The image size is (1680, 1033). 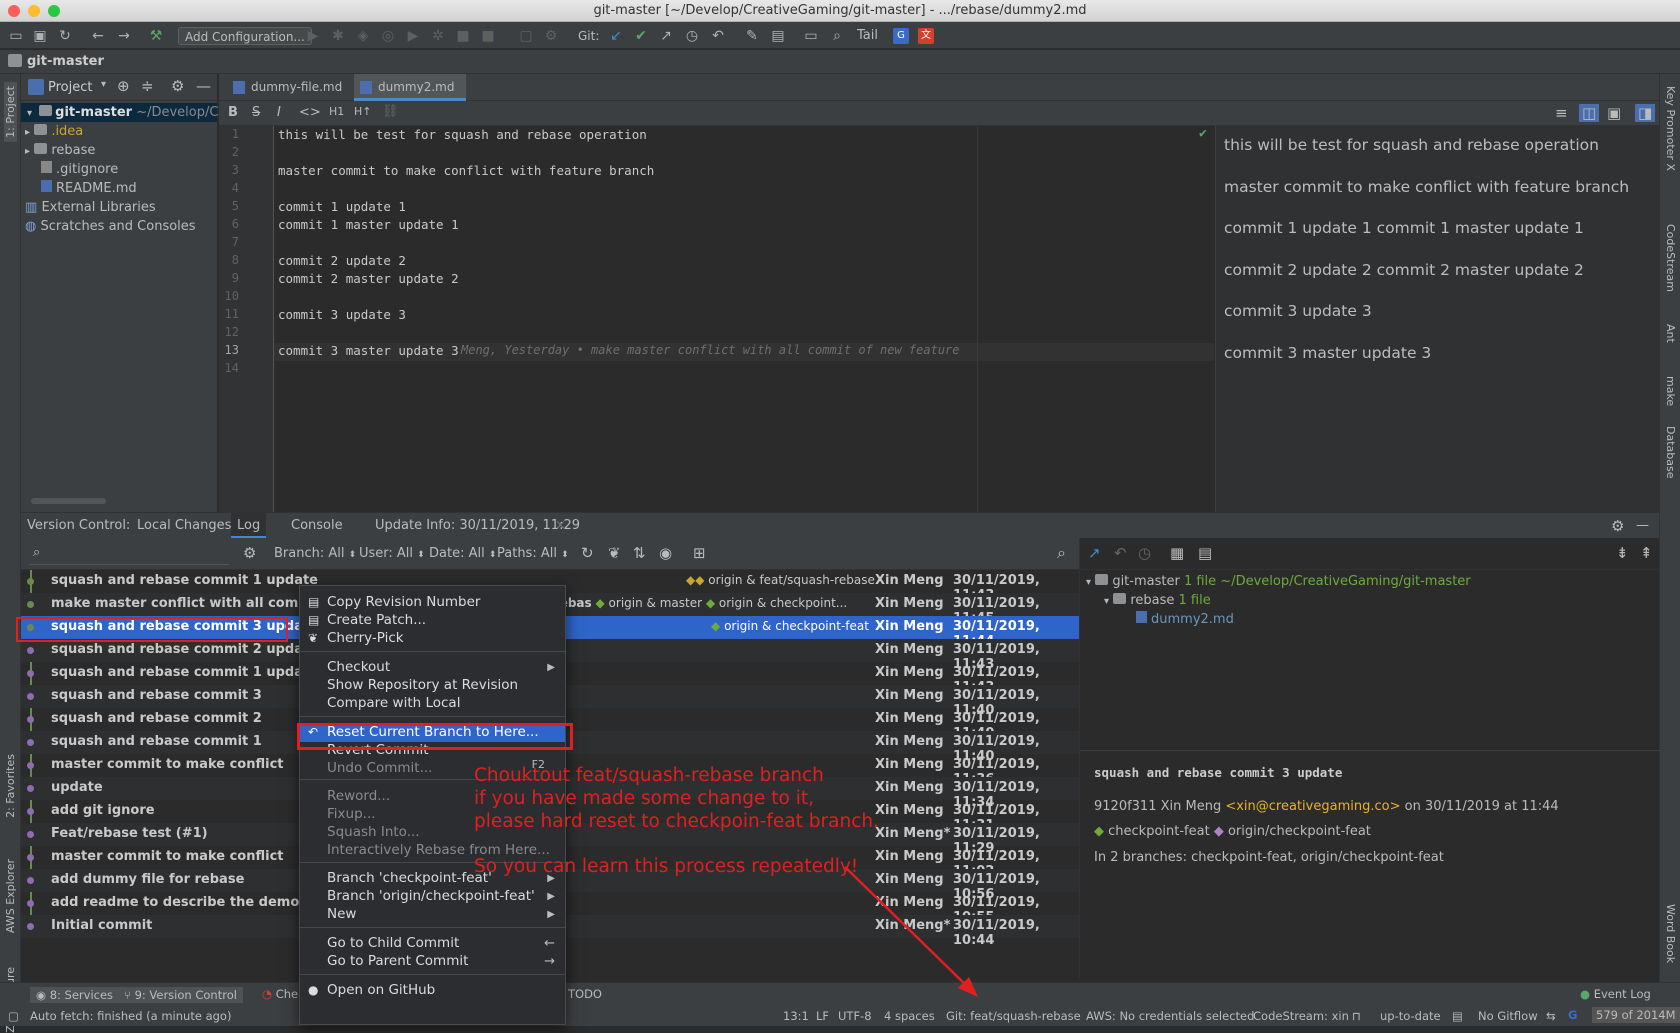 What do you see at coordinates (867, 36) in the screenshot?
I see `tail-button: Tail` at bounding box center [867, 36].